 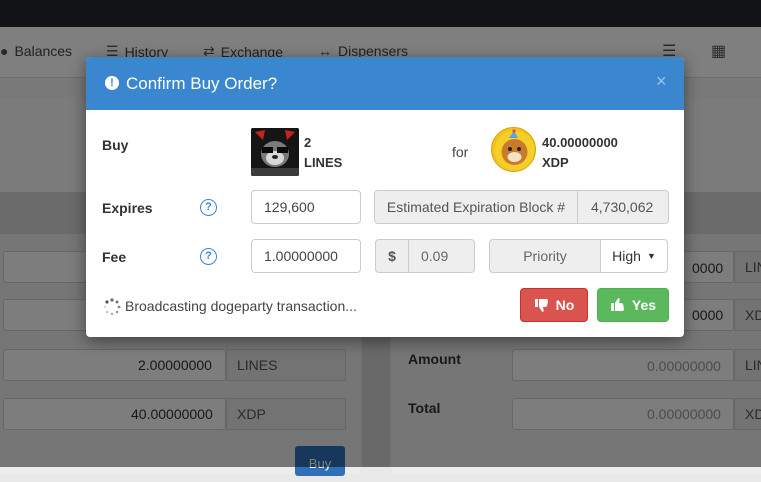 I want to click on fee-label: Fee, so click(x=114, y=257).